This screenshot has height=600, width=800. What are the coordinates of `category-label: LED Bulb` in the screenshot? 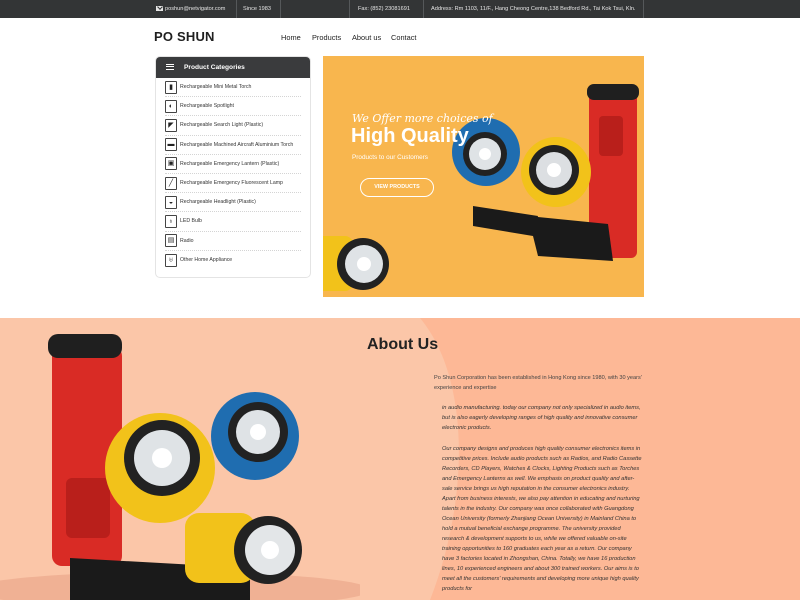 It's located at (191, 221).